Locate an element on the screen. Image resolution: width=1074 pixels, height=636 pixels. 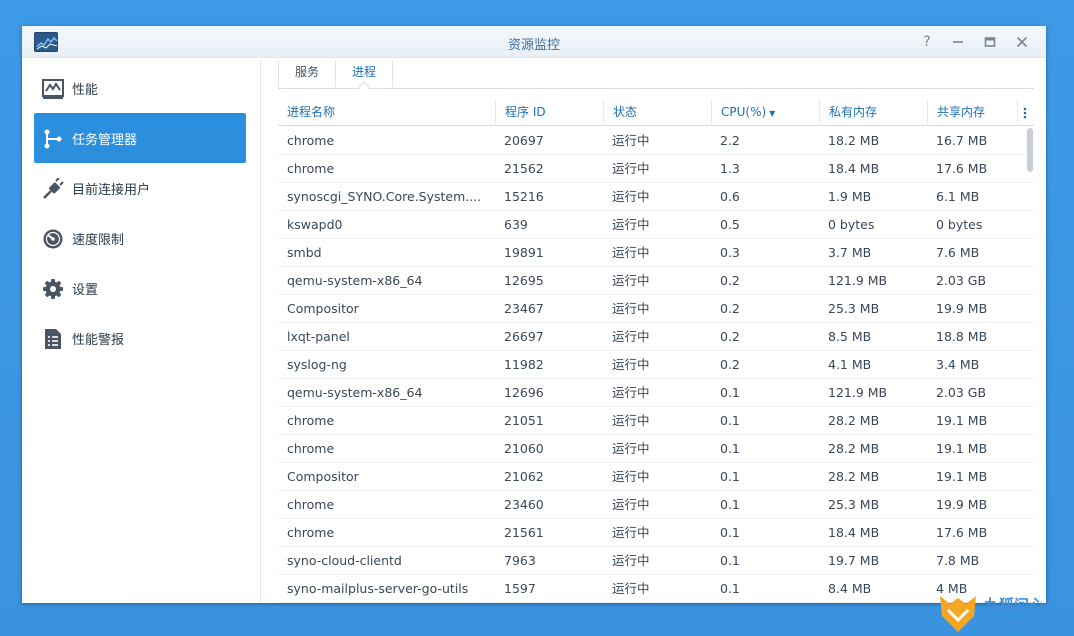
cell-cpu: 0.6 is located at coordinates (730, 196).